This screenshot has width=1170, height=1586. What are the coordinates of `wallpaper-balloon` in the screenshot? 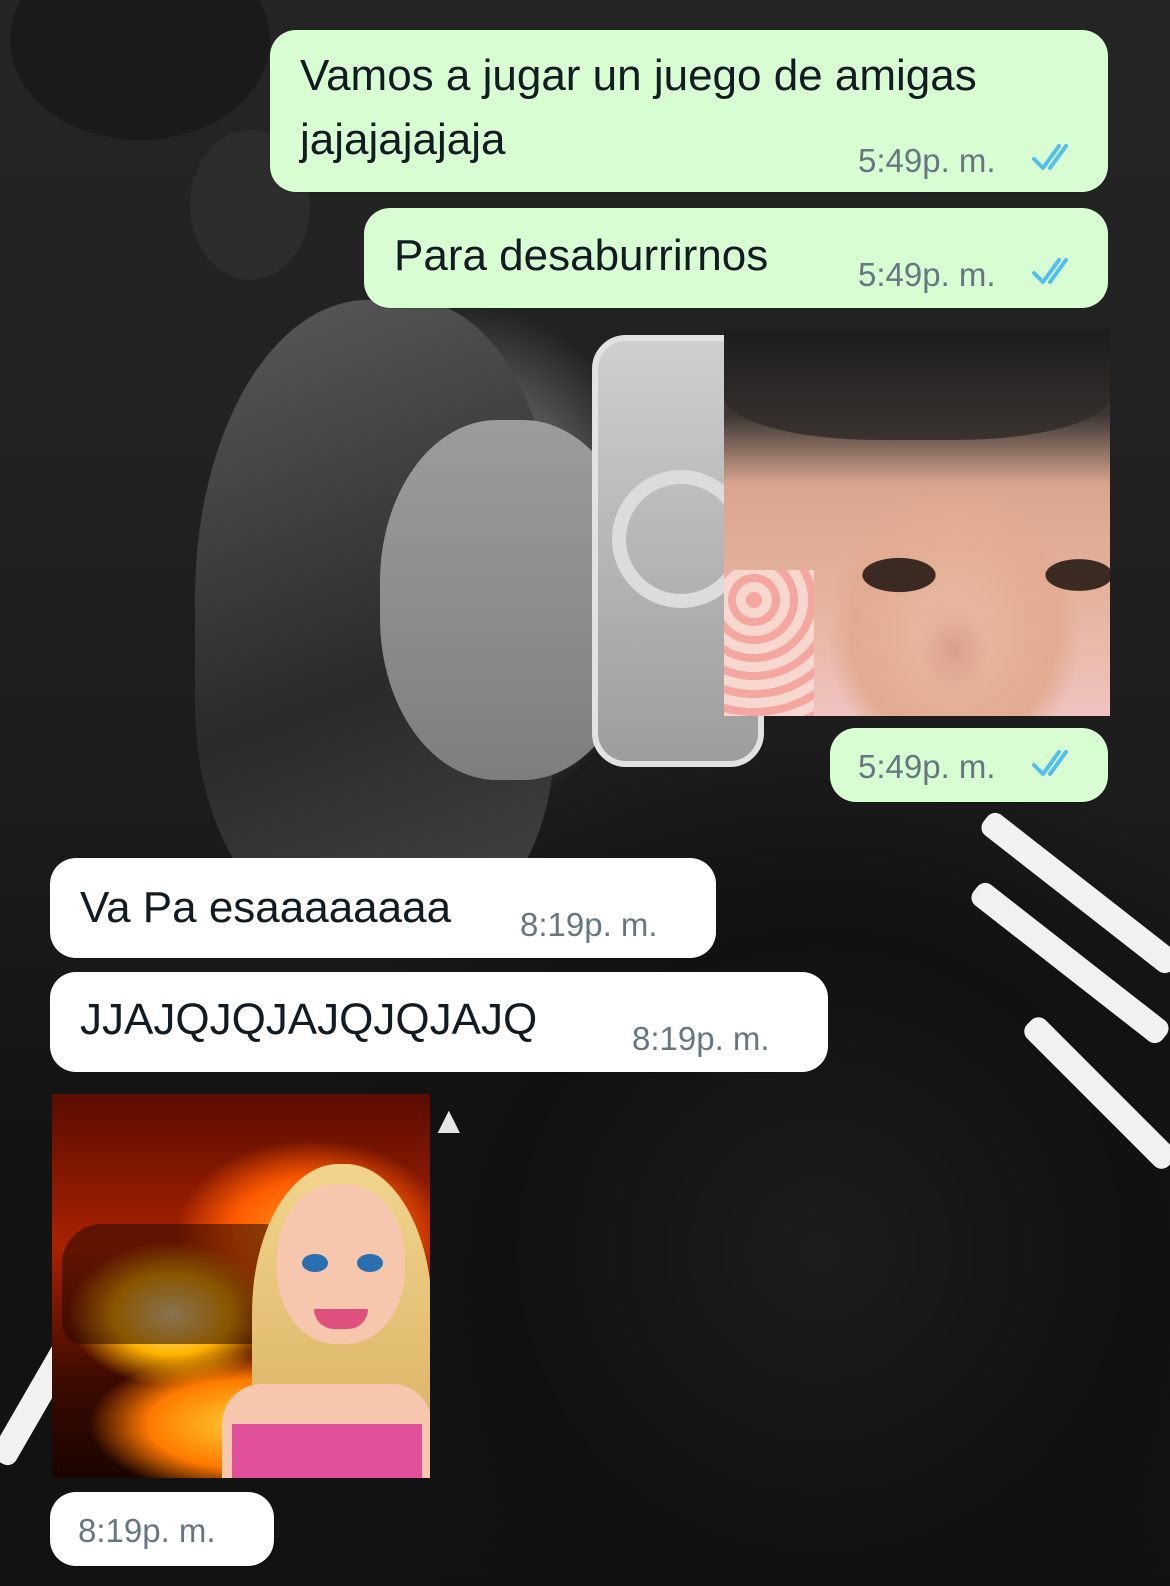 It's located at (140, 70).